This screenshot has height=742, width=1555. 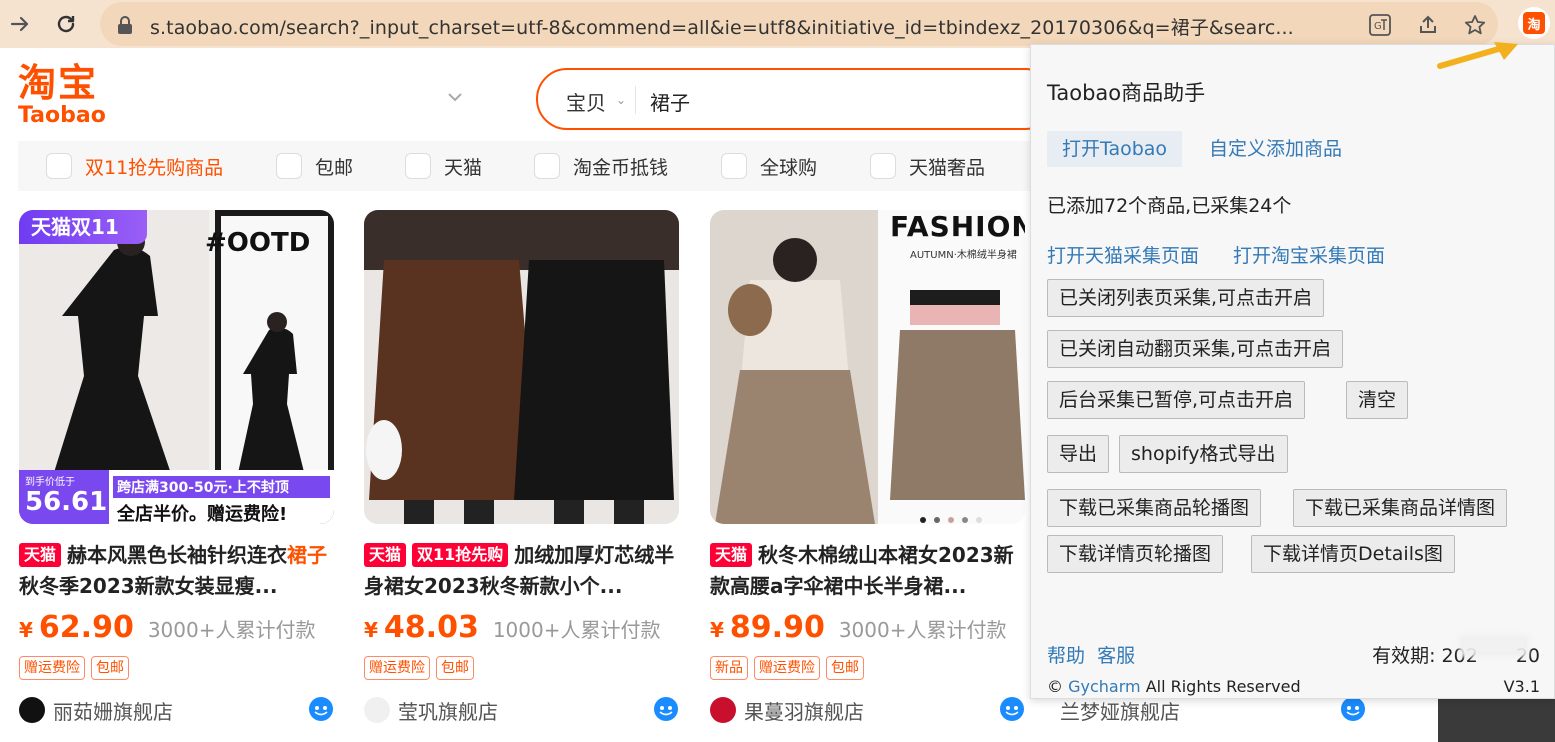 I want to click on search-input: 裙子, so click(x=670, y=101).